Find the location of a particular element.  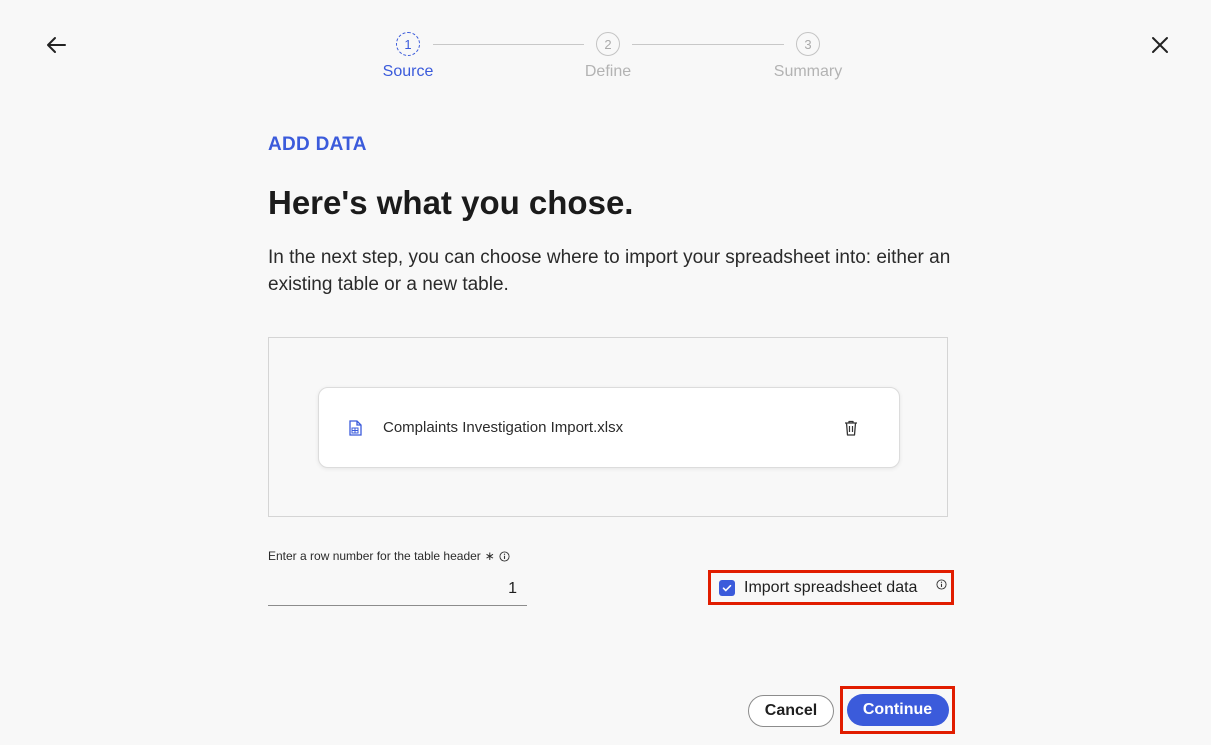

stepper: 1 Source 2 Define 3 Summary is located at coordinates (617, 62).